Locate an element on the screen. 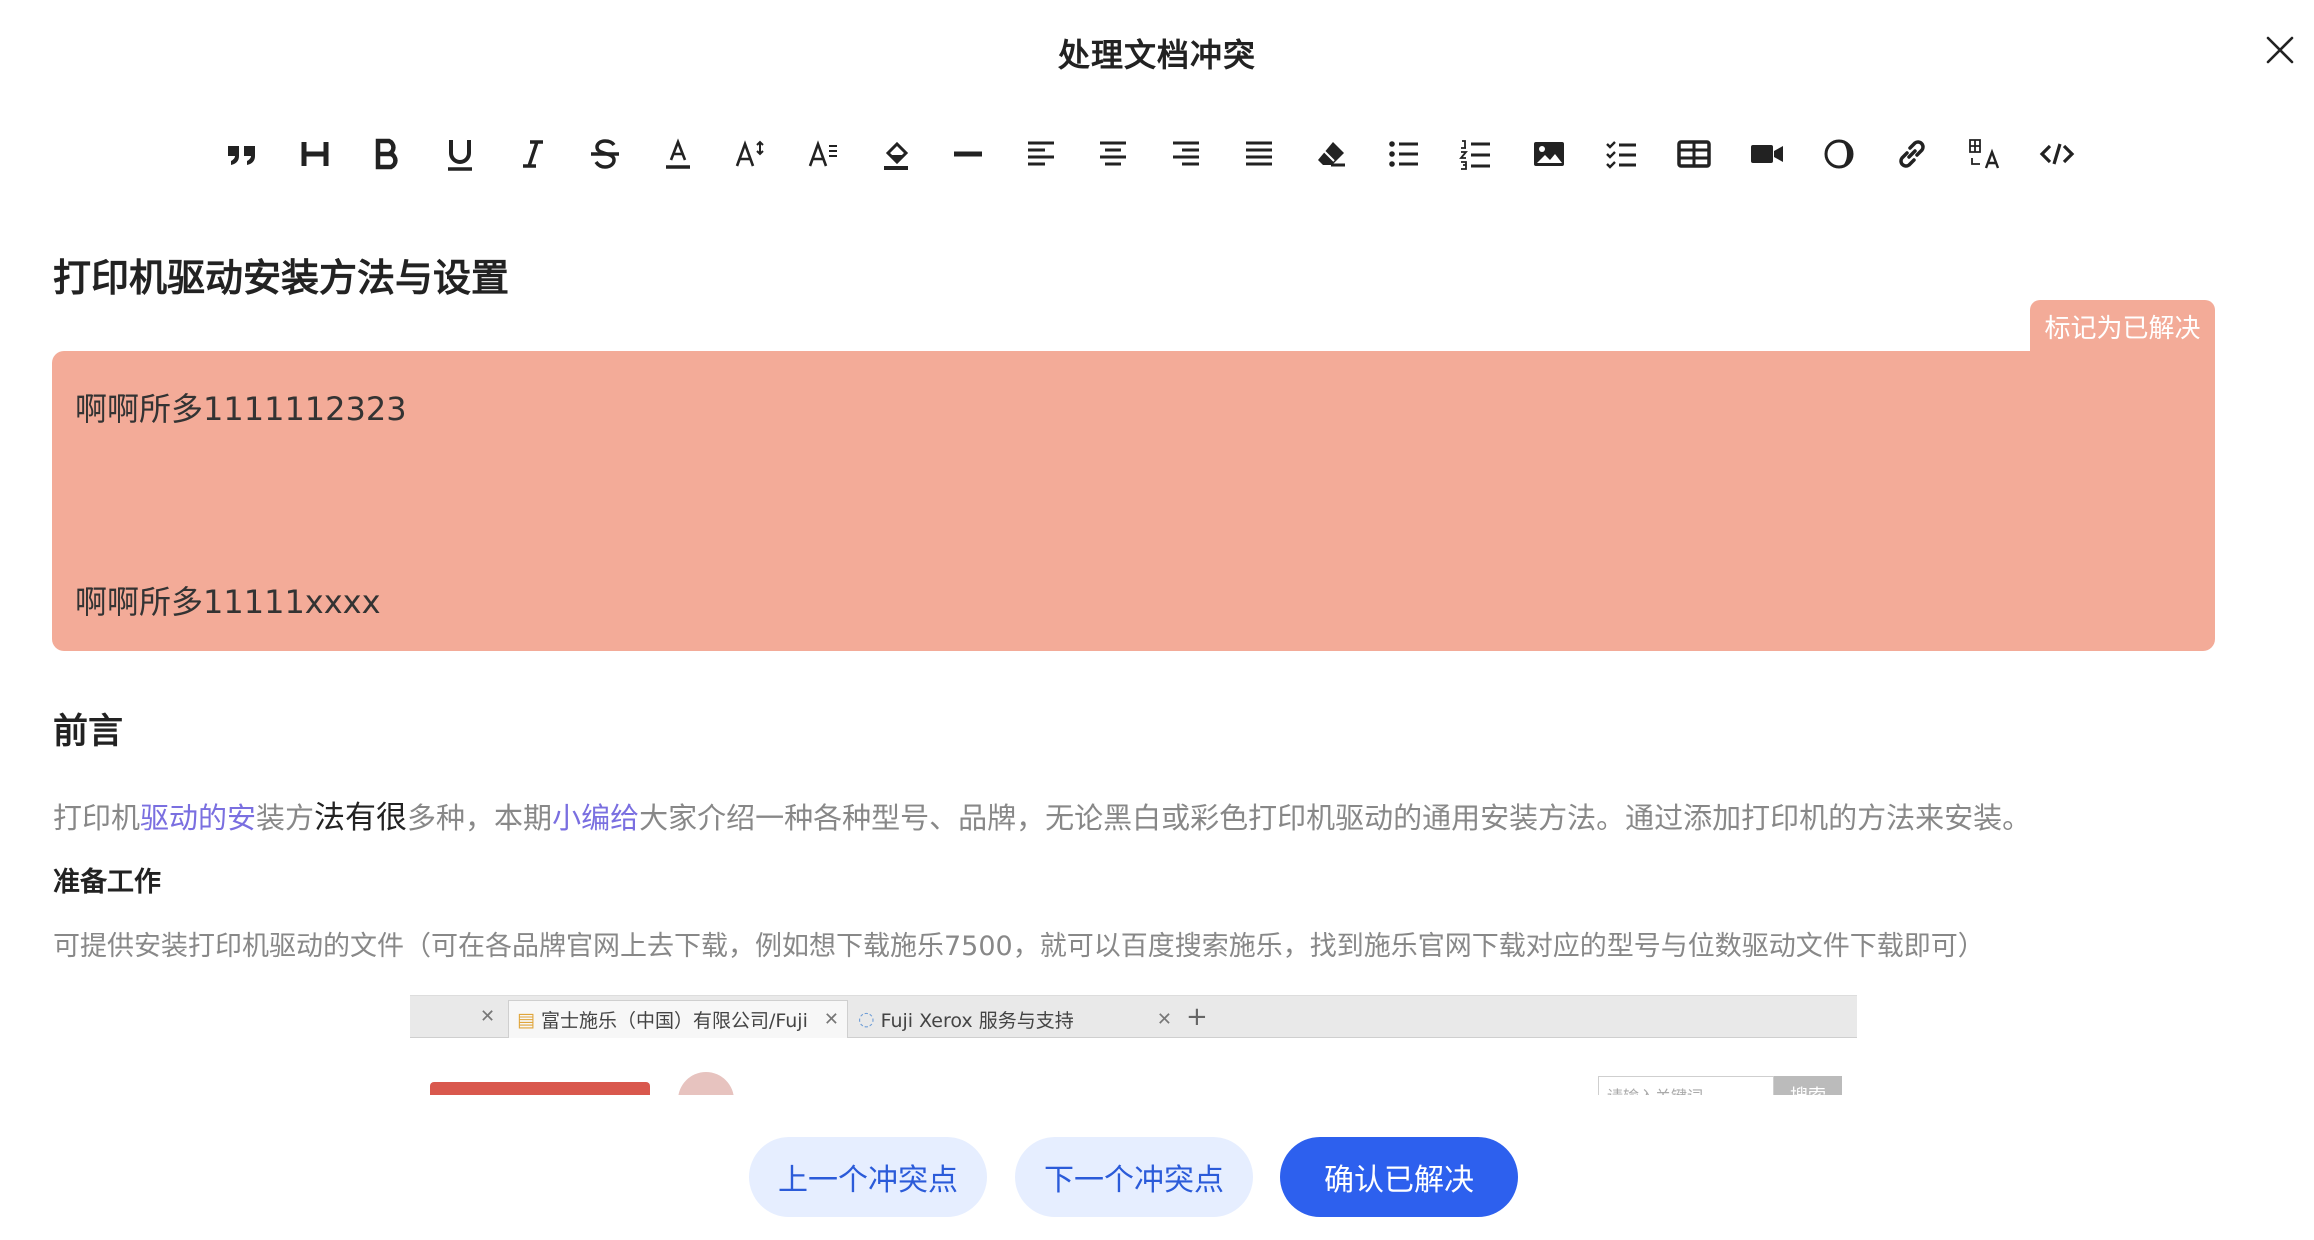  next-conflict-button: 下一个冲突点 is located at coordinates (1134, 1177).